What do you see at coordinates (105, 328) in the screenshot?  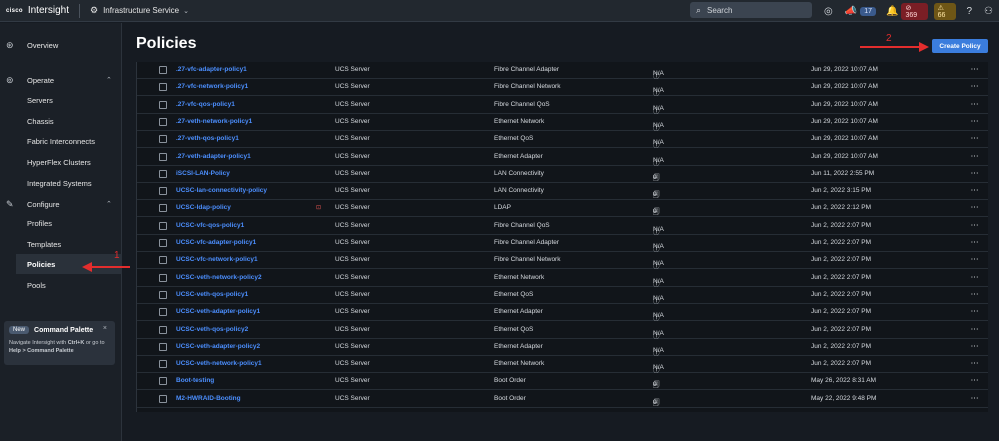 I see `close-icon: ×` at bounding box center [105, 328].